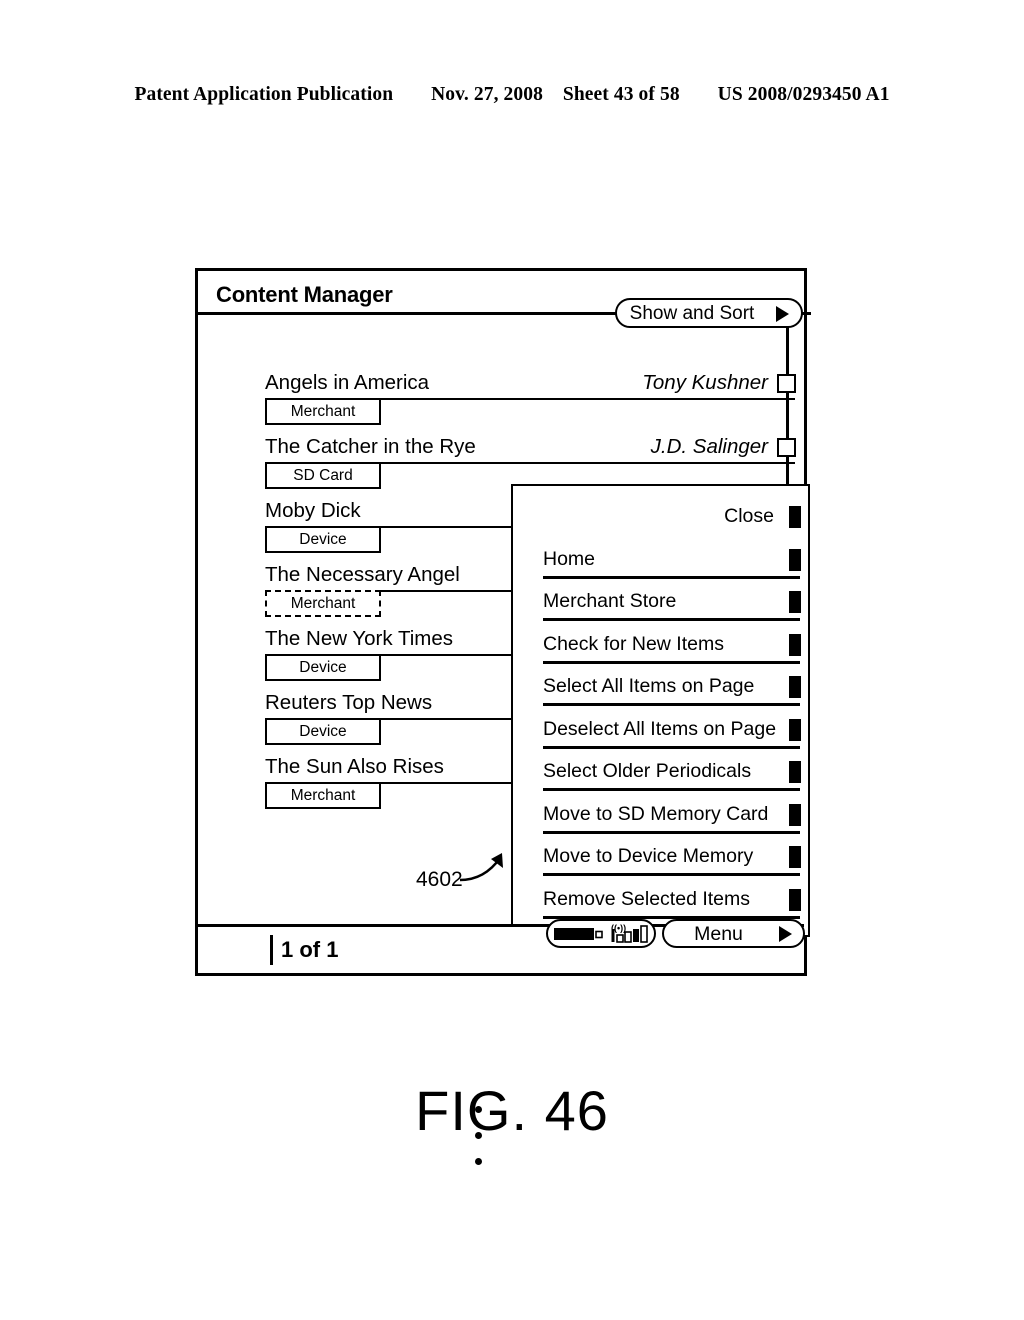  What do you see at coordinates (672, 568) in the screenshot?
I see `menu-item: Home` at bounding box center [672, 568].